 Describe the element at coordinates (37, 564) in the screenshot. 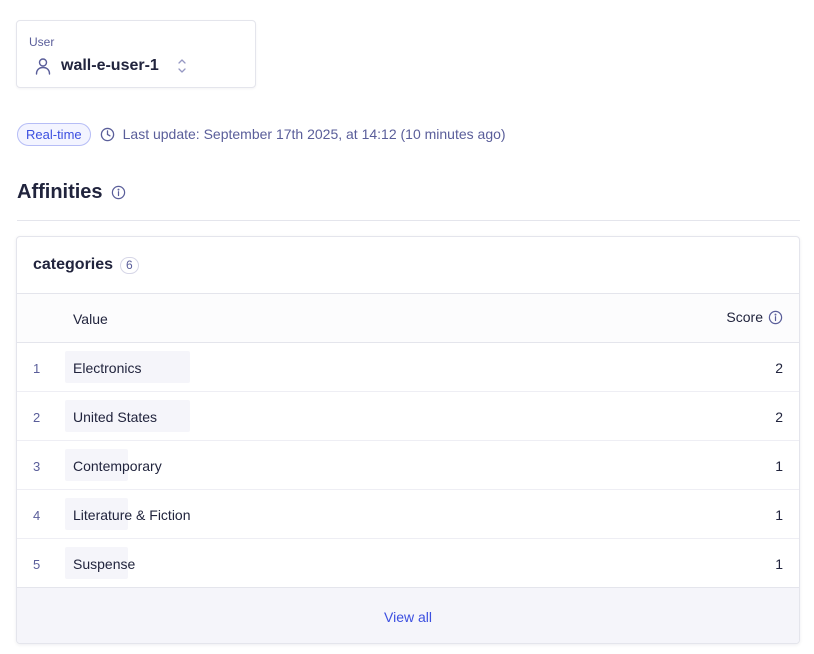

I see `row-rank: 5` at that location.